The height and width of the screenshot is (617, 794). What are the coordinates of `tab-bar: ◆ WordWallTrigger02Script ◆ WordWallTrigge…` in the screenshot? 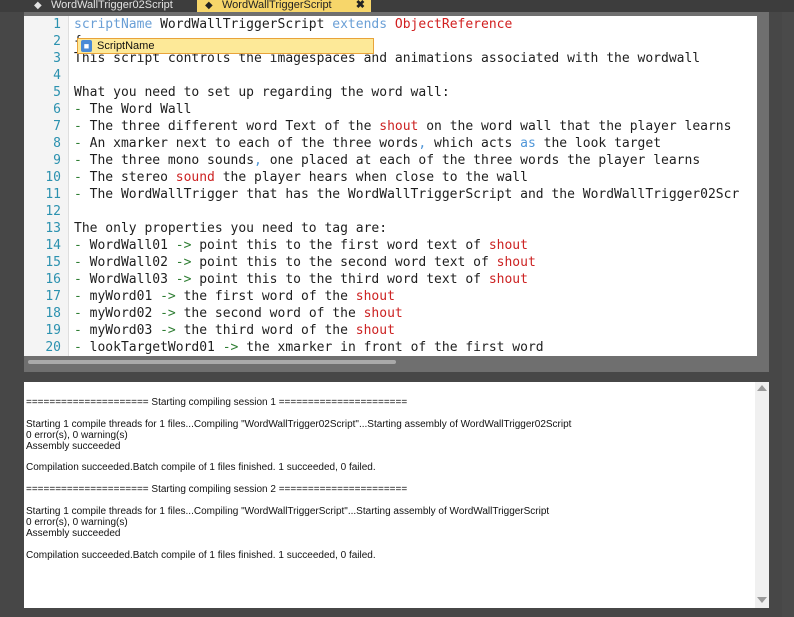 It's located at (397, 6).